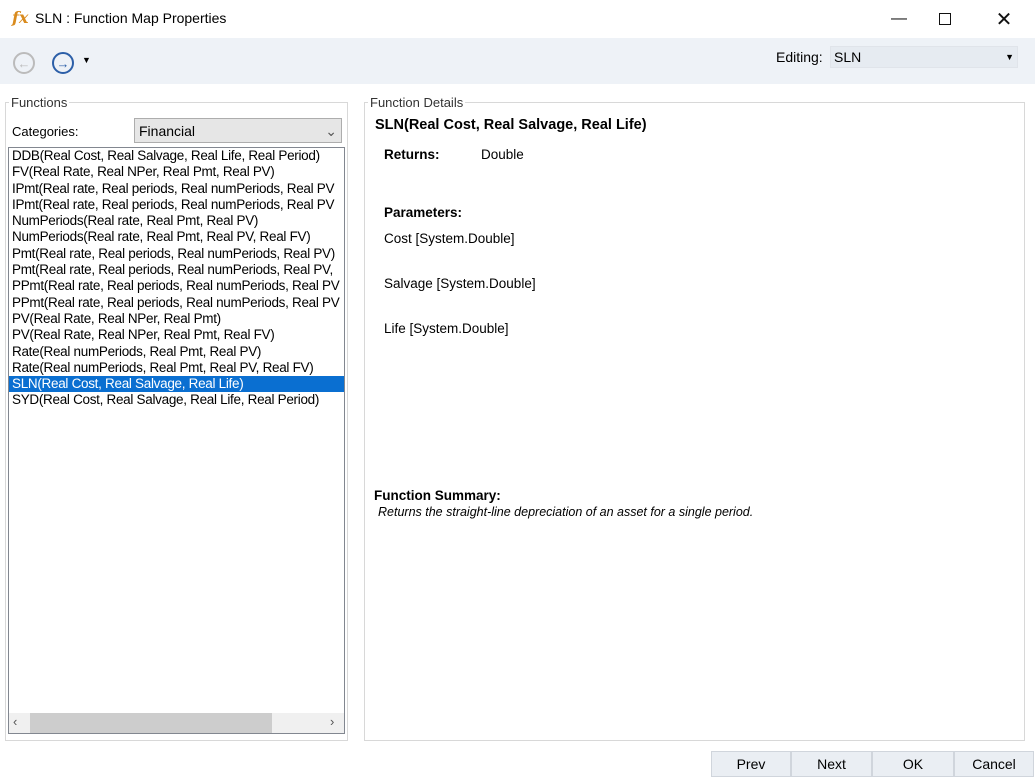 The width and height of the screenshot is (1035, 777). I want to click on category-value: Financial, so click(167, 131).